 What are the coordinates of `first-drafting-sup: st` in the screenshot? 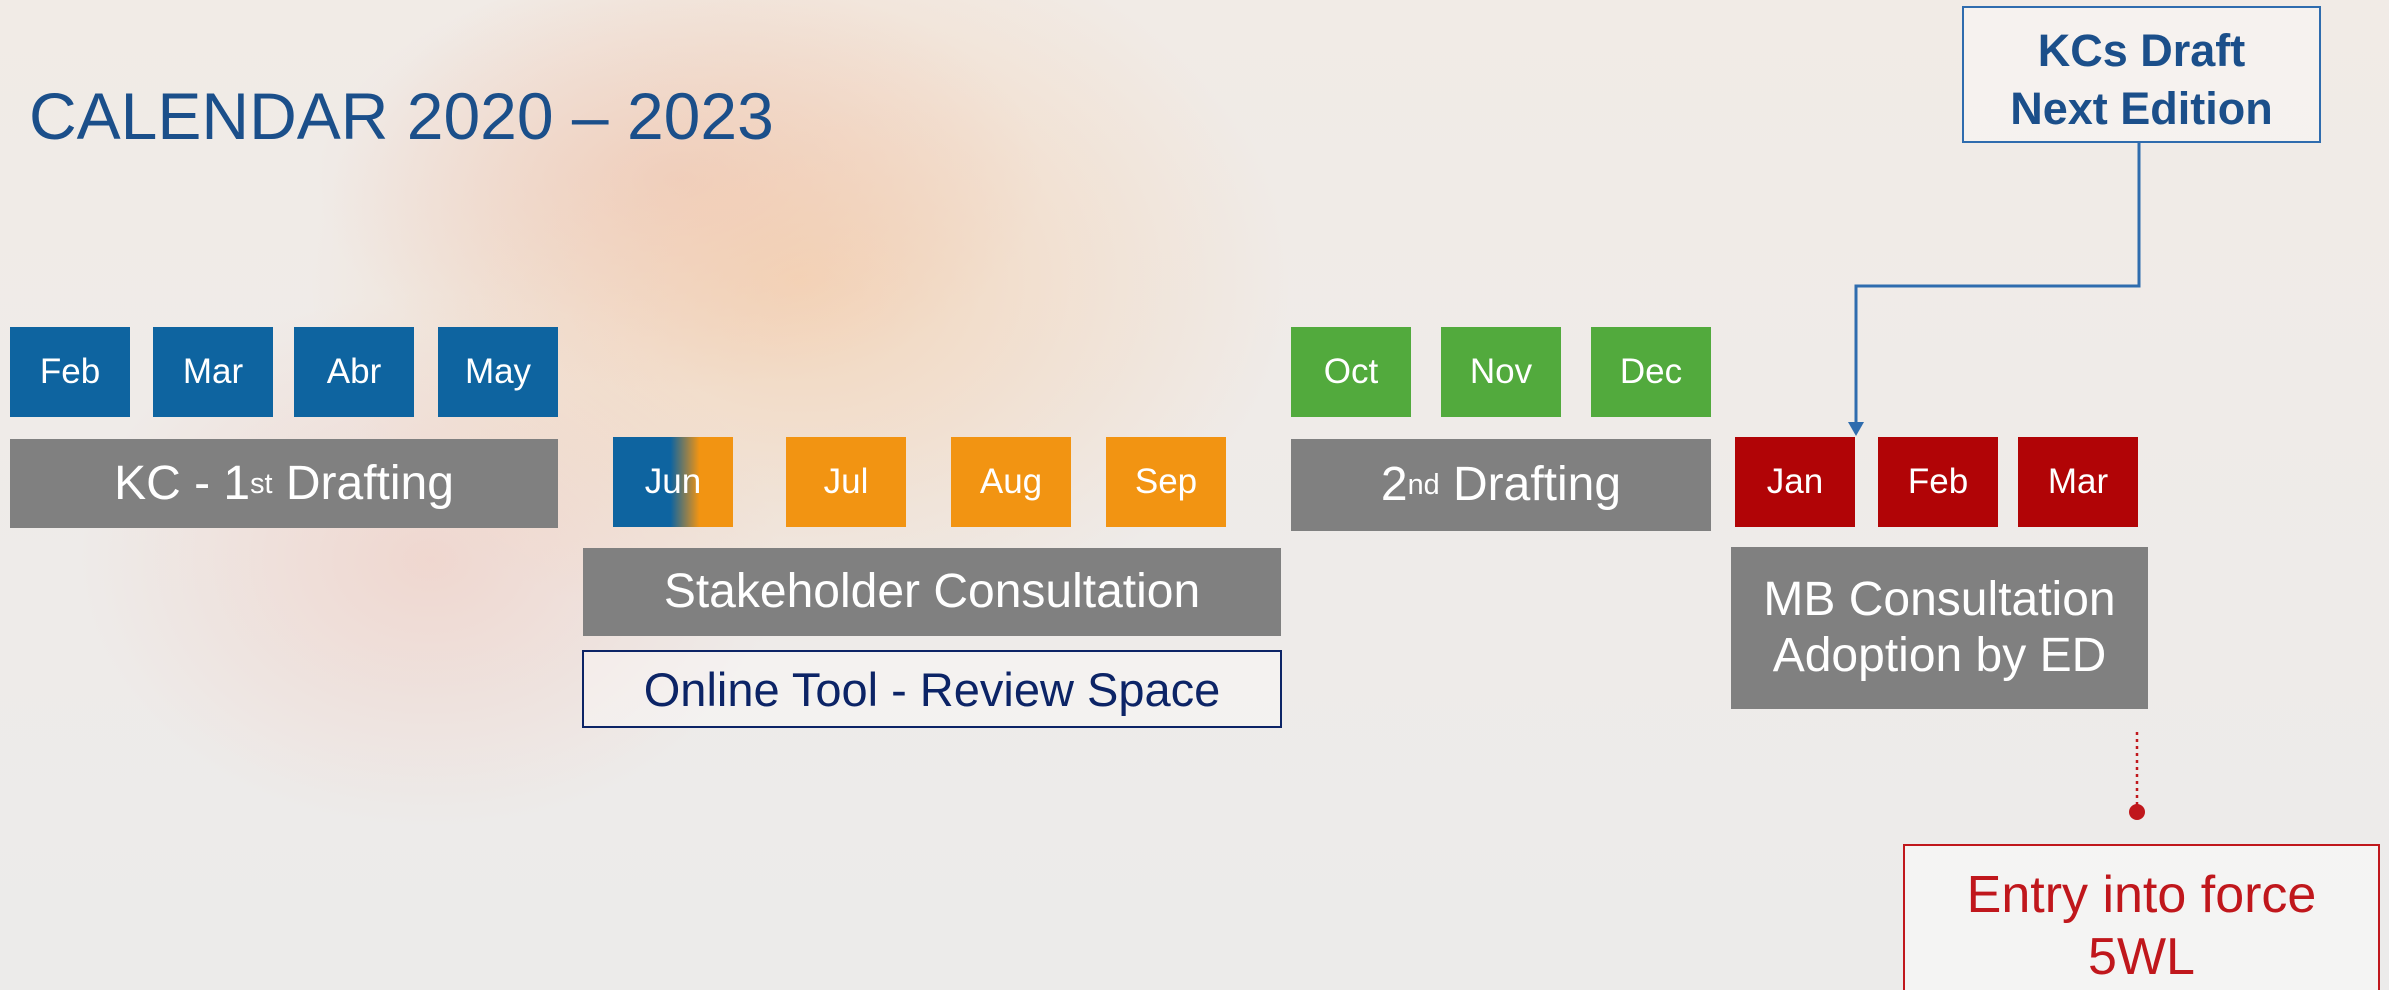 It's located at (261, 483).